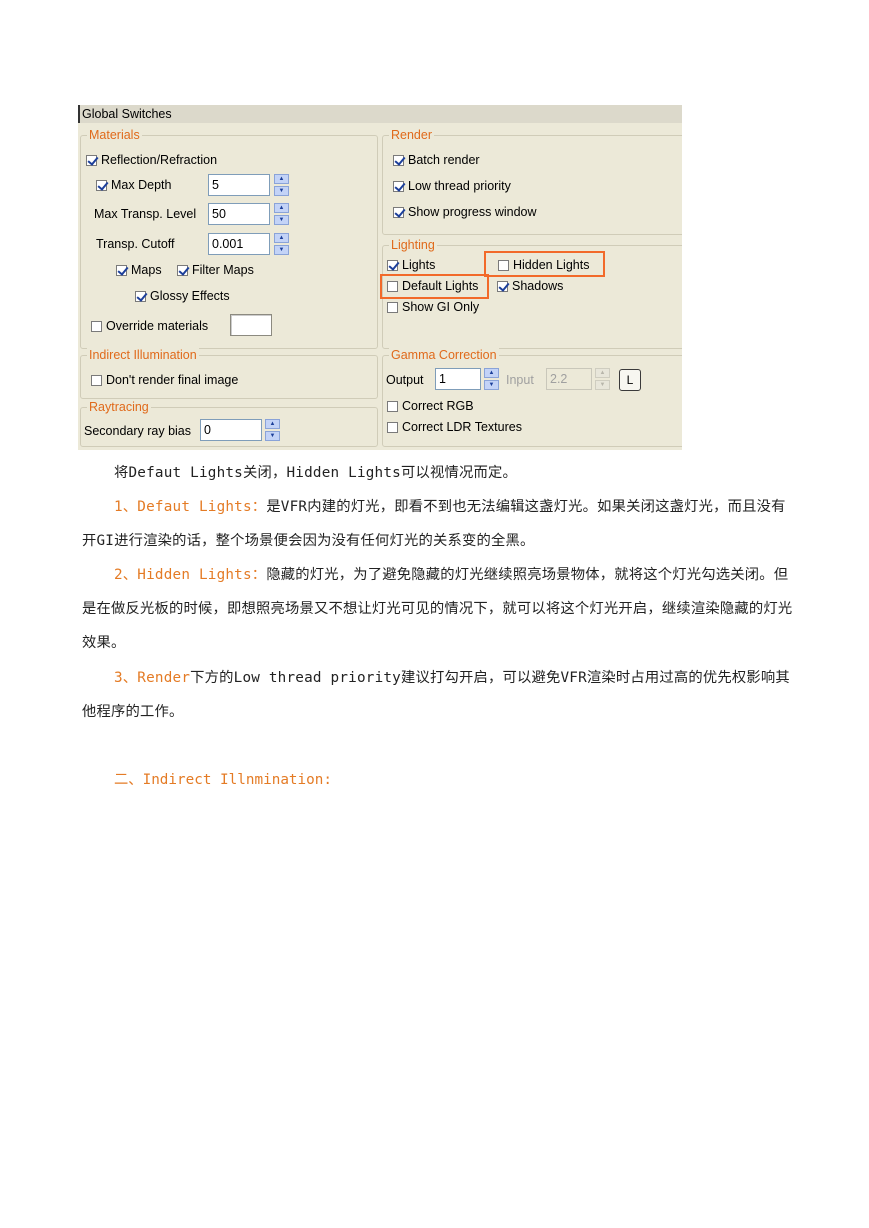  What do you see at coordinates (530, 286) in the screenshot?
I see `shadows-checkbox: Shadows` at bounding box center [530, 286].